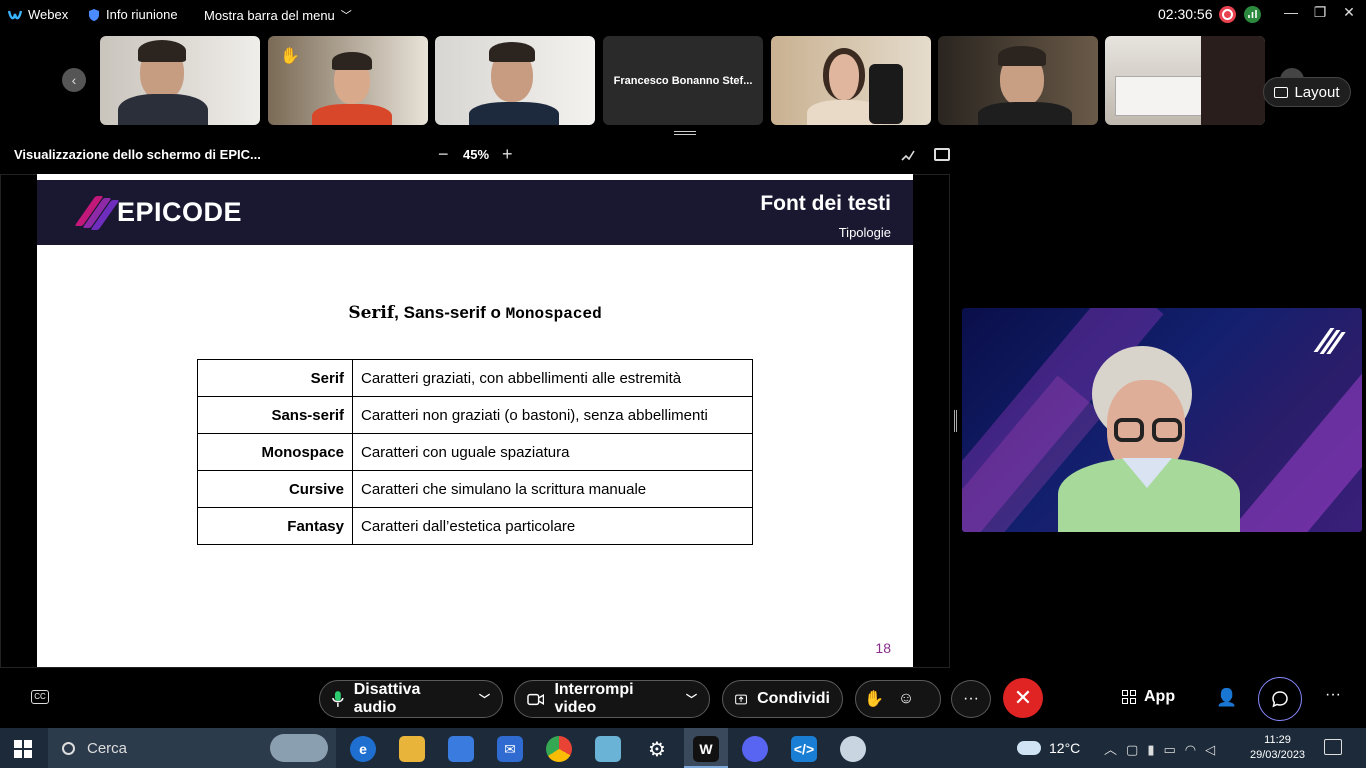  I want to click on mute-button: Disattiva audio ﹀, so click(411, 699).